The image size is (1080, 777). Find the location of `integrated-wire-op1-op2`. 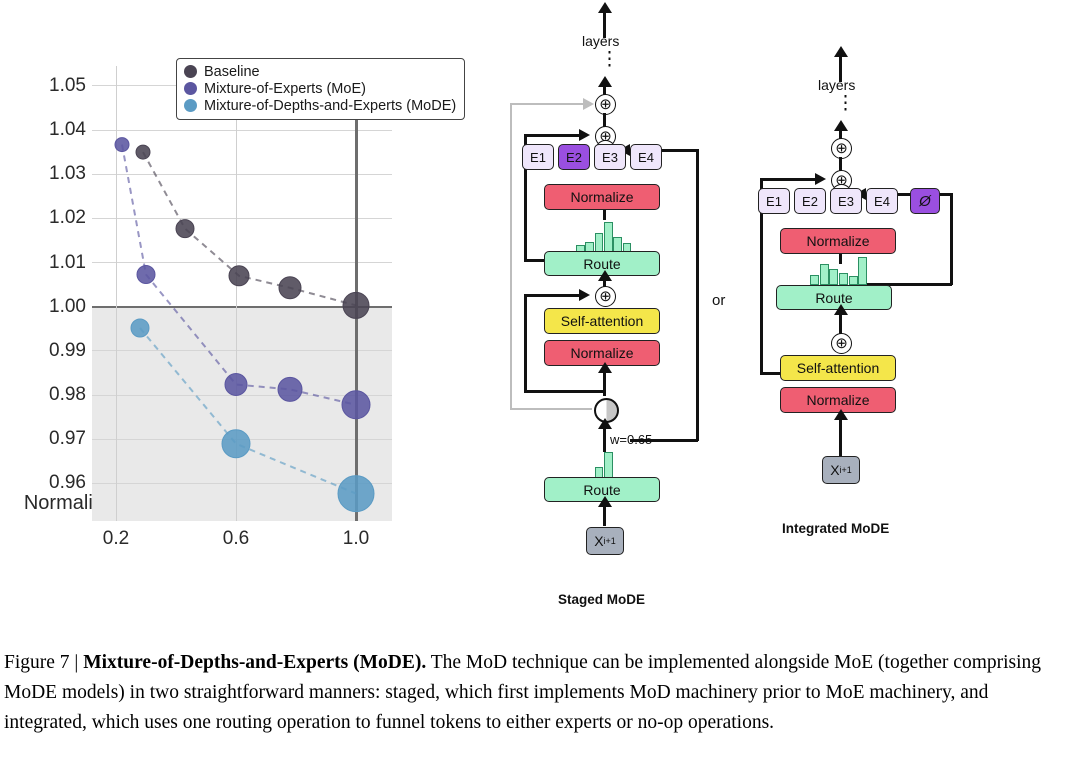

integrated-wire-op1-op2 is located at coordinates (840, 164).